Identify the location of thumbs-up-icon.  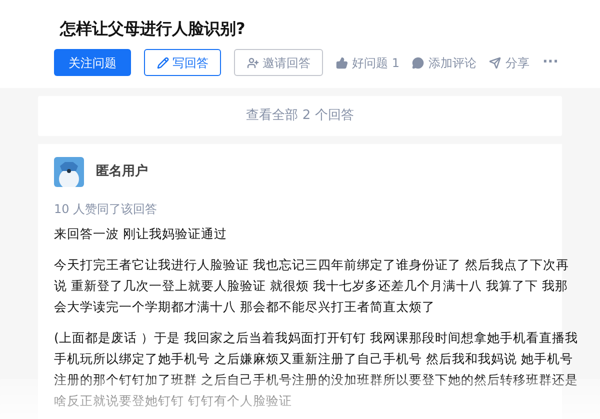
(342, 62).